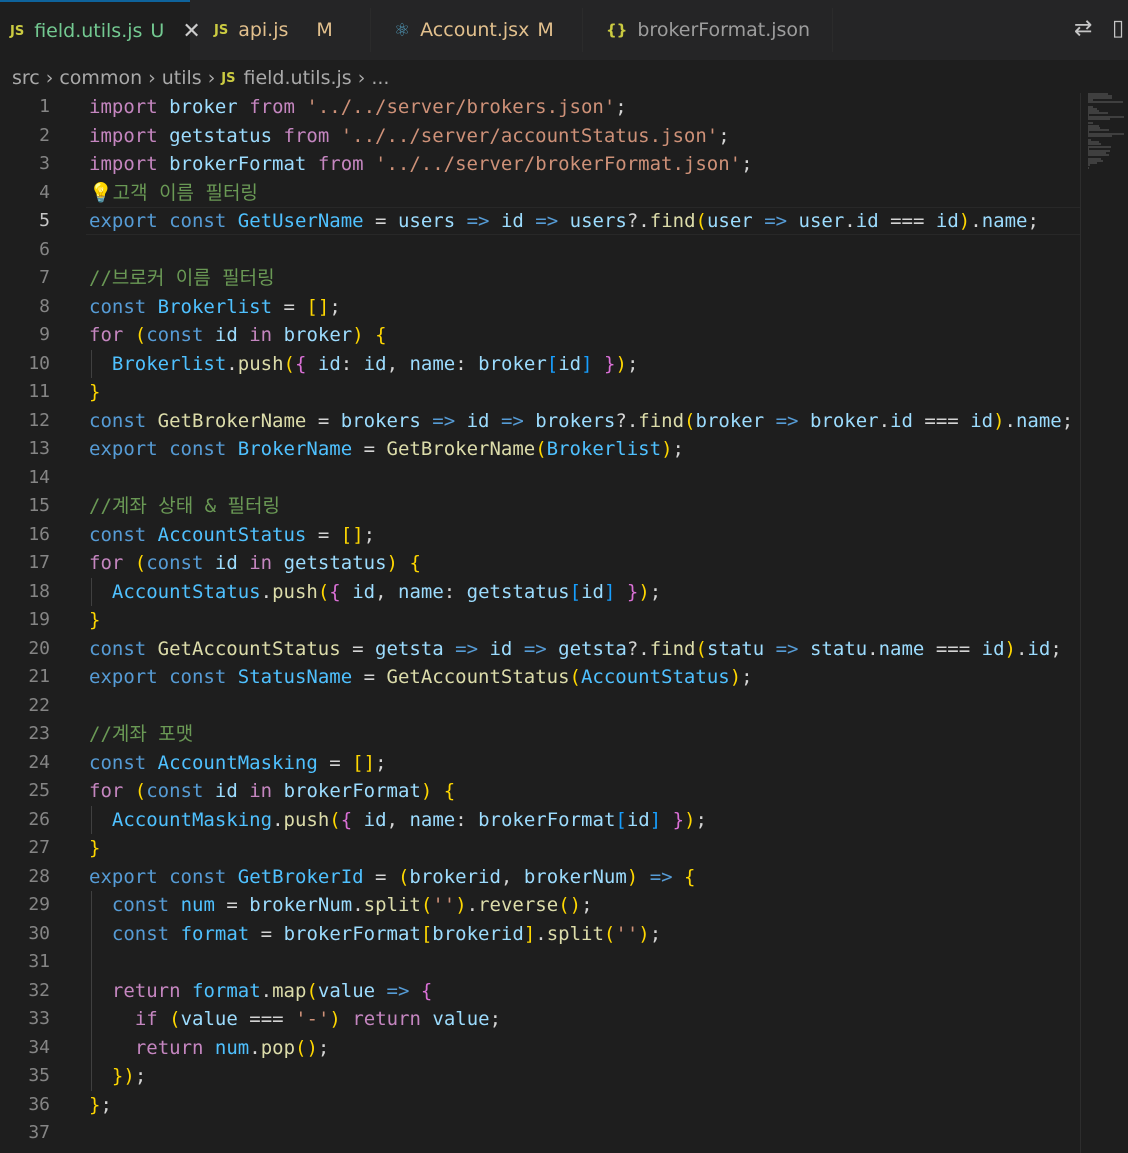  Describe the element at coordinates (541, 506) in the screenshot. I see `code-line: 15 //계좌 상태 & 필터링` at that location.